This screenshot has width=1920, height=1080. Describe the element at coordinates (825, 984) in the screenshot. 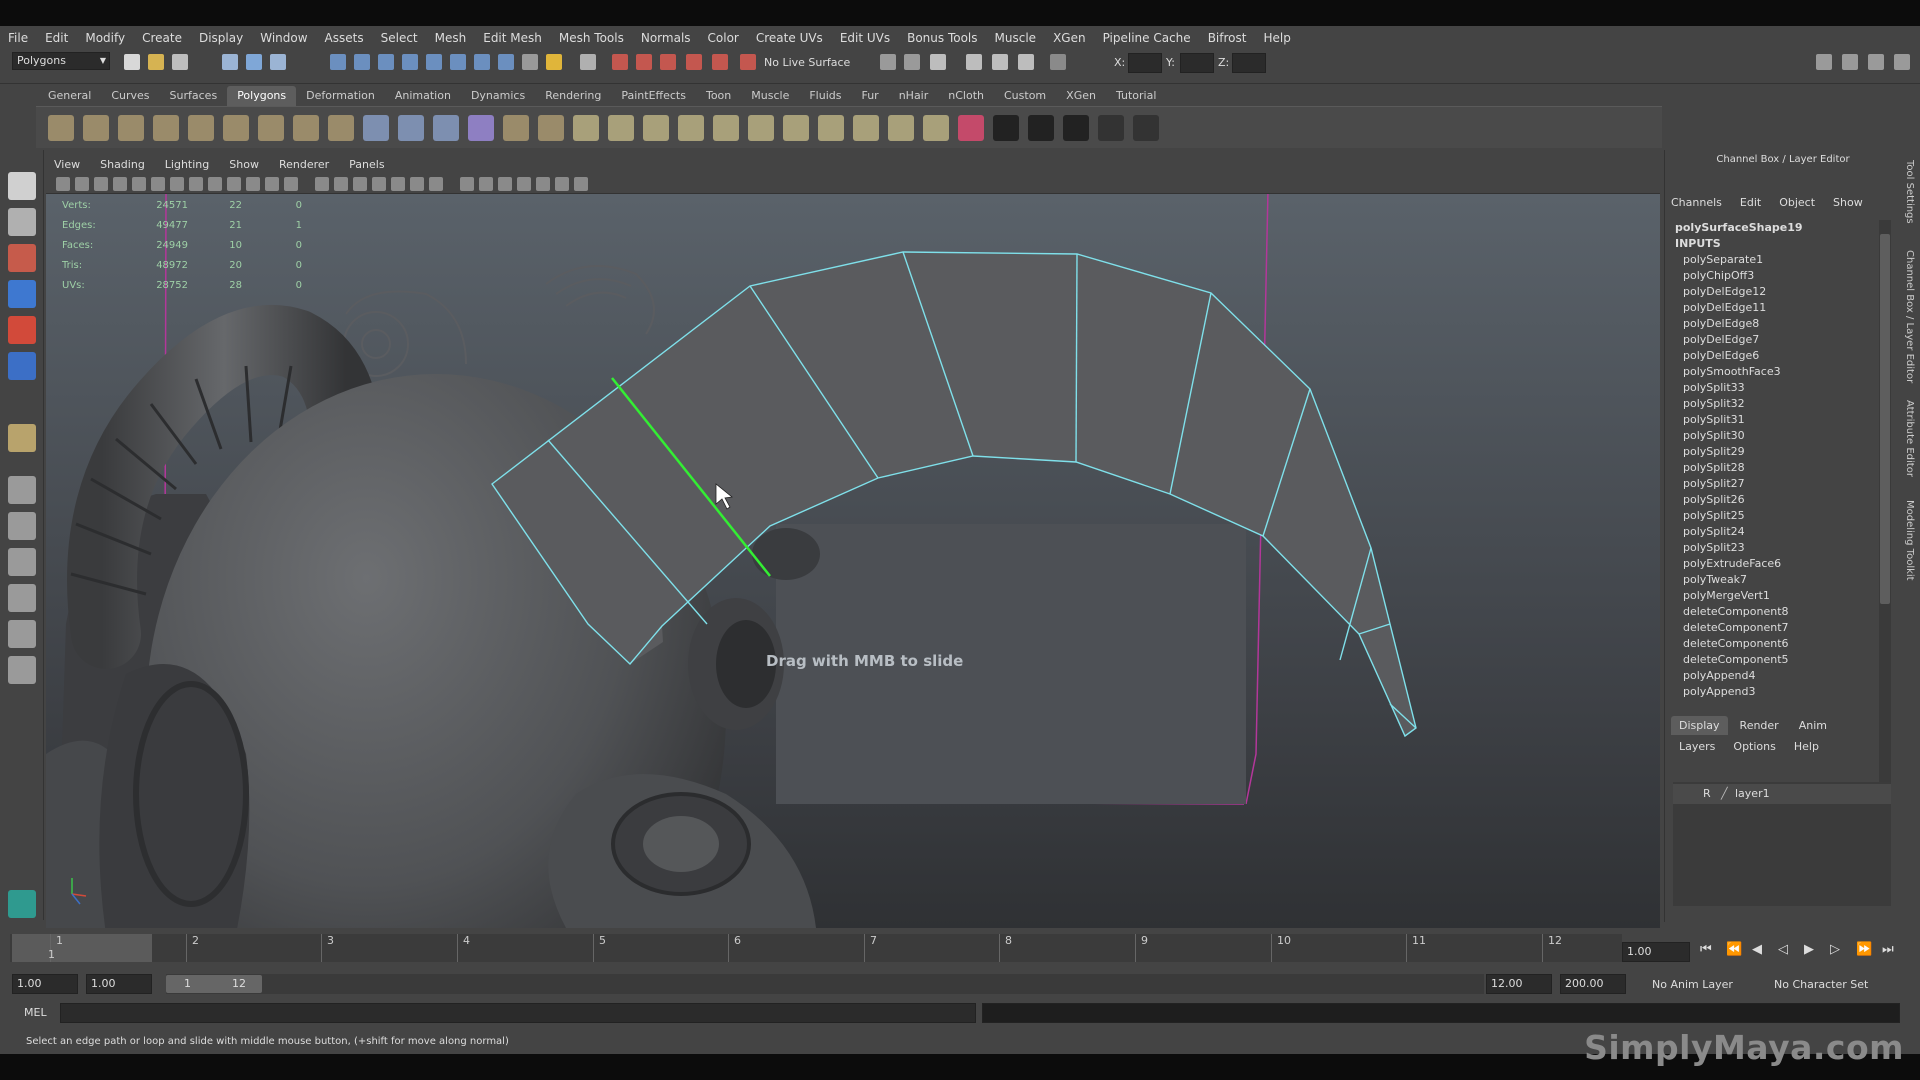

I see `range-slider: 1 12` at that location.